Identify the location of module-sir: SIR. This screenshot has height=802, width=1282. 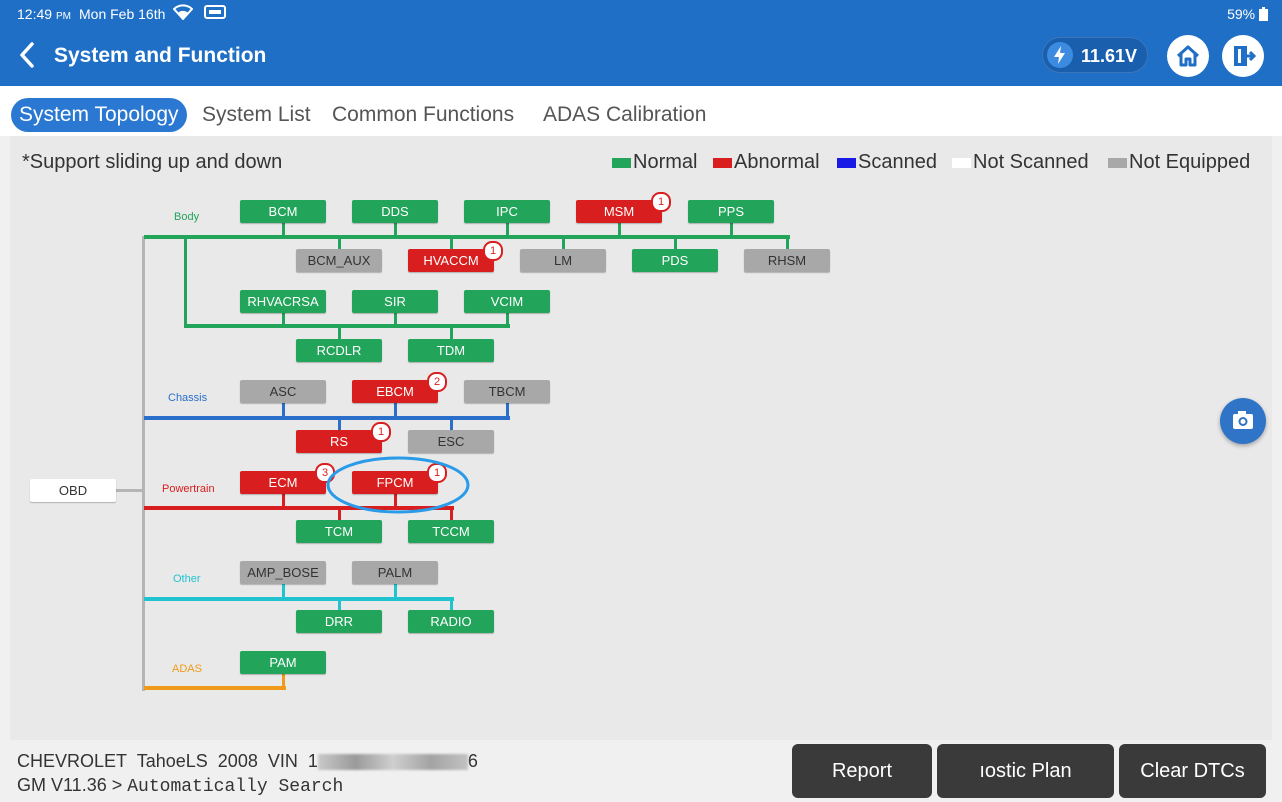
(395, 301).